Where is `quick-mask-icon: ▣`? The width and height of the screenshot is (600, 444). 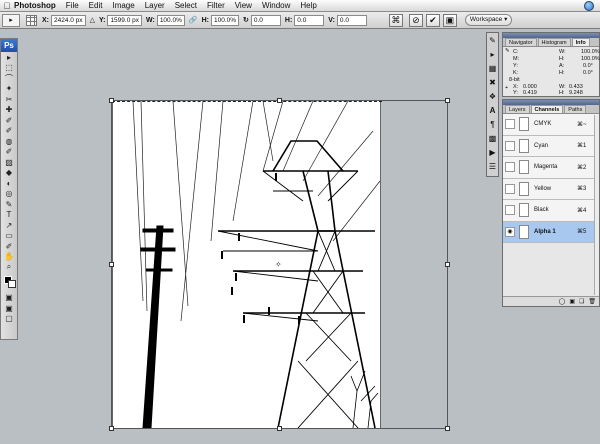 quick-mask-icon: ▣ is located at coordinates (9, 298).